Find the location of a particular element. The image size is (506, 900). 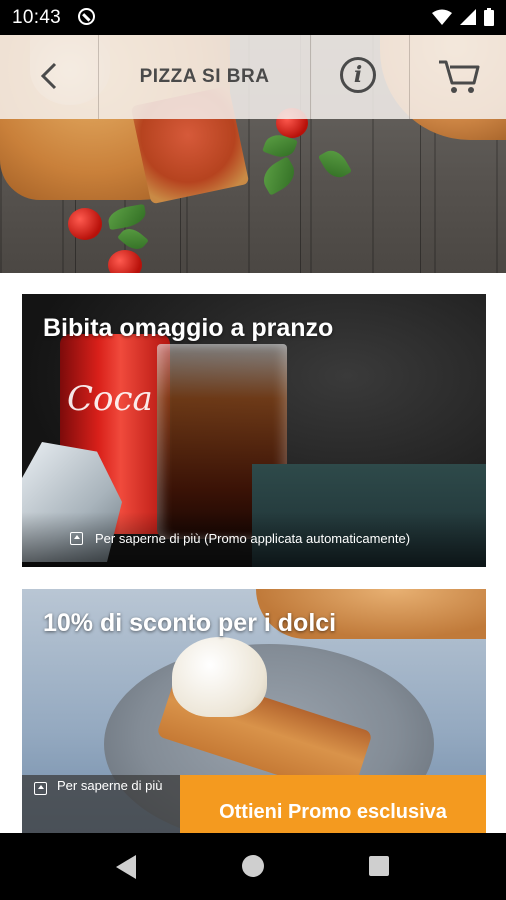

status-icons is located at coordinates (463, 17).